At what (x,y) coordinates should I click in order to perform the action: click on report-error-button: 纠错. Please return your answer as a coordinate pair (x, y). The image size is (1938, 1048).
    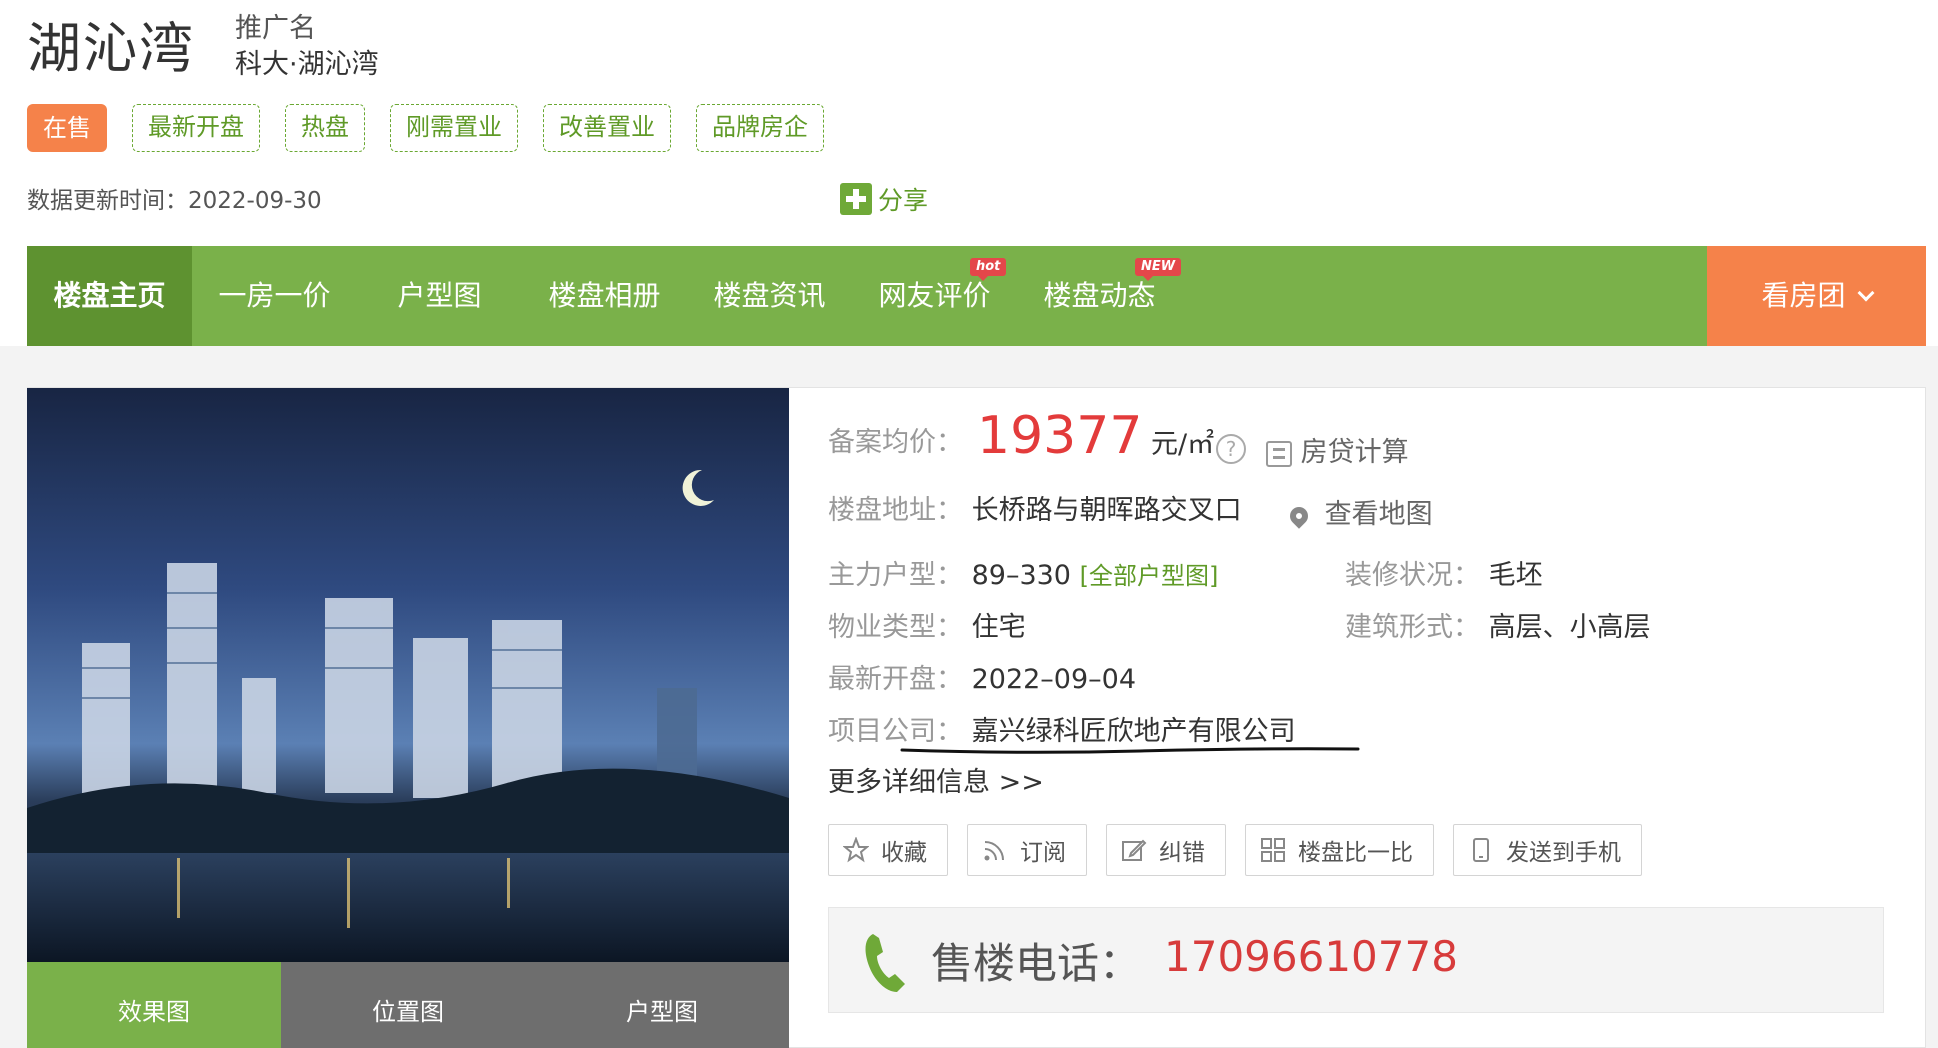
    Looking at the image, I should click on (1166, 850).